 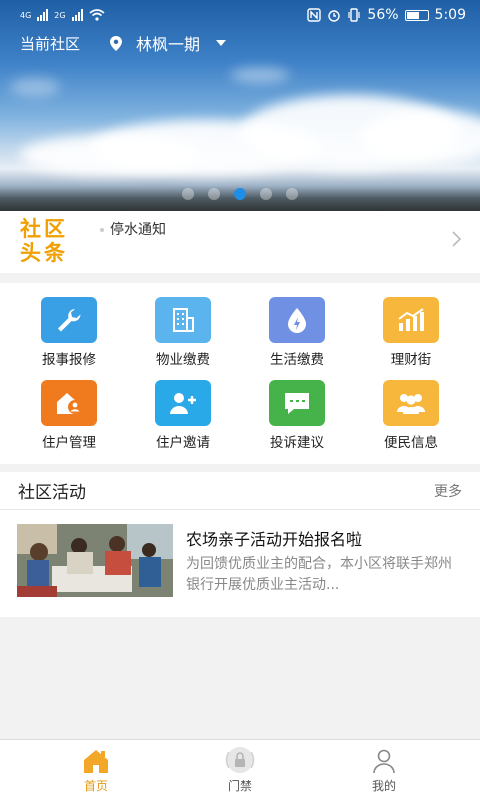 I want to click on alarm-icon, so click(x=334, y=16).